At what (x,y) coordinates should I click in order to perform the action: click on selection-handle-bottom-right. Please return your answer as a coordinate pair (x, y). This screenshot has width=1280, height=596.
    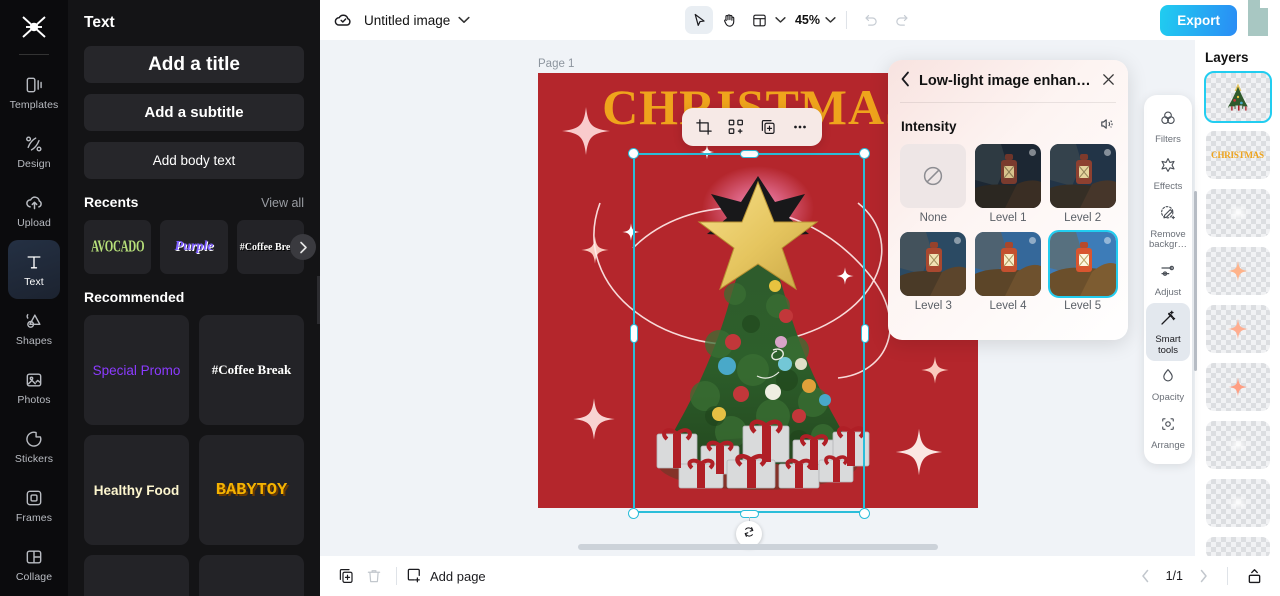
    Looking at the image, I should click on (864, 513).